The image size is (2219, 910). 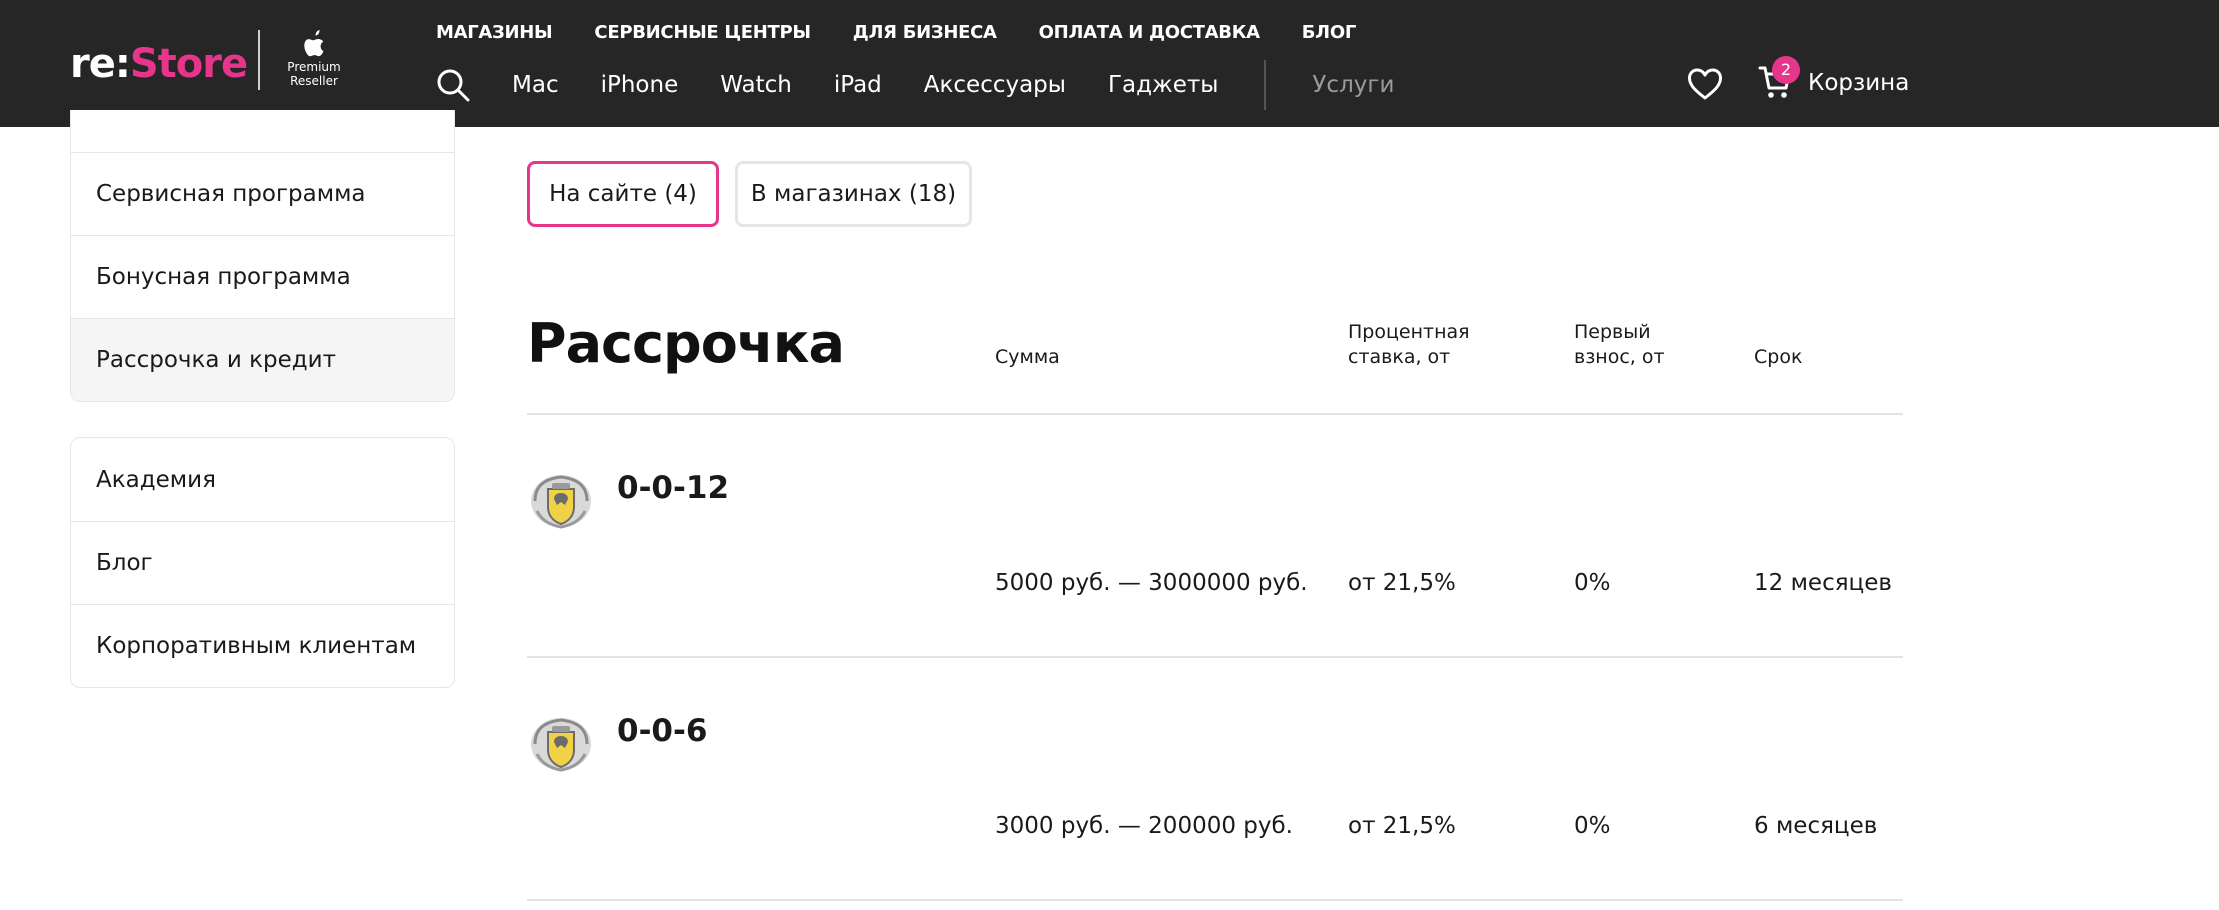 I want to click on top-nav-stores: МАГАЗИНЫ, so click(x=494, y=32).